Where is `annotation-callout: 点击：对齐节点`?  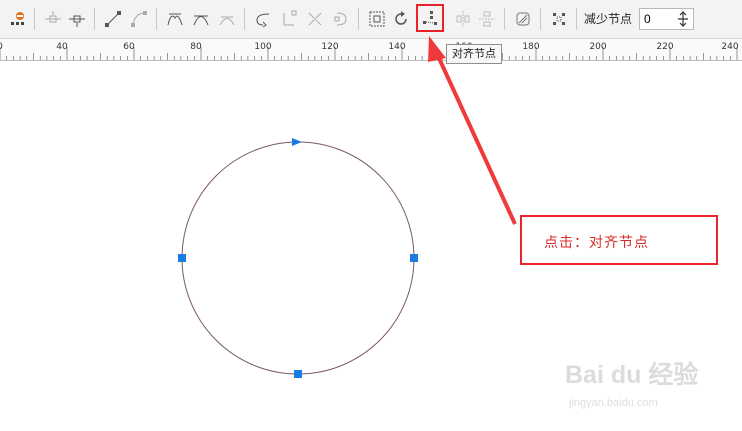
annotation-callout: 点击：对齐节点 is located at coordinates (619, 240).